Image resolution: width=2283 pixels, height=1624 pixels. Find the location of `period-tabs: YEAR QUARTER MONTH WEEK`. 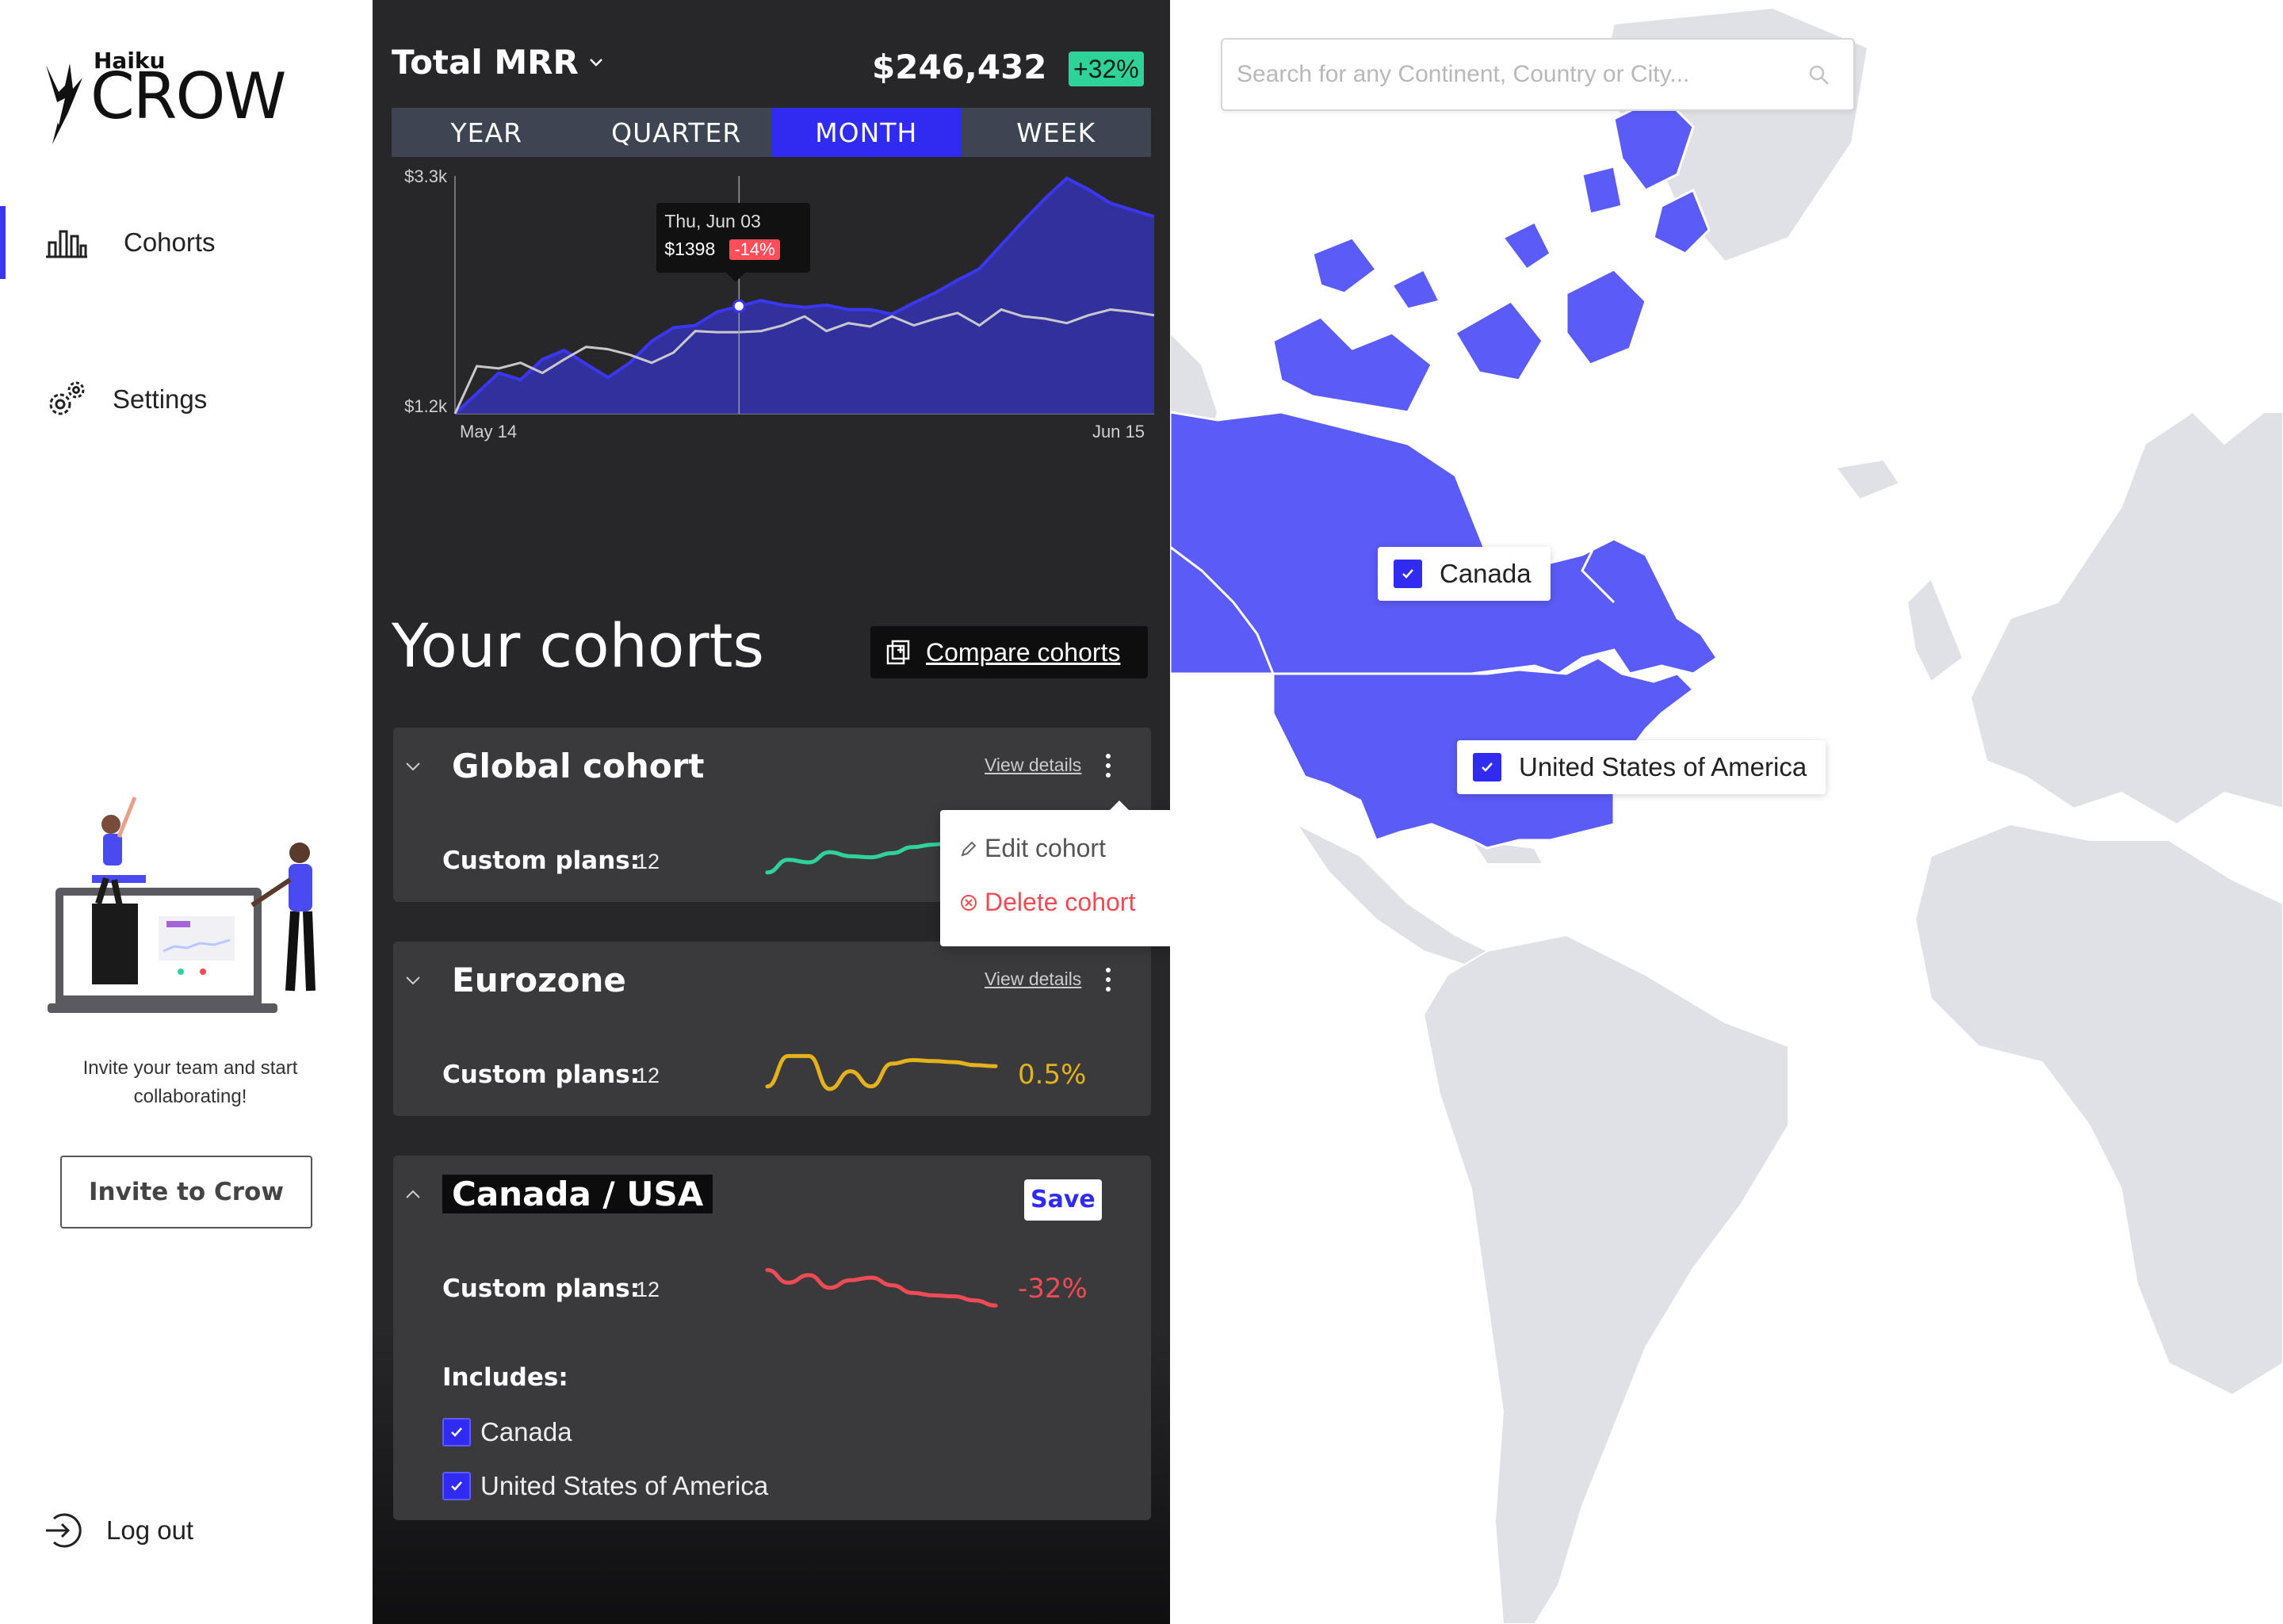

period-tabs: YEAR QUARTER MONTH WEEK is located at coordinates (771, 133).